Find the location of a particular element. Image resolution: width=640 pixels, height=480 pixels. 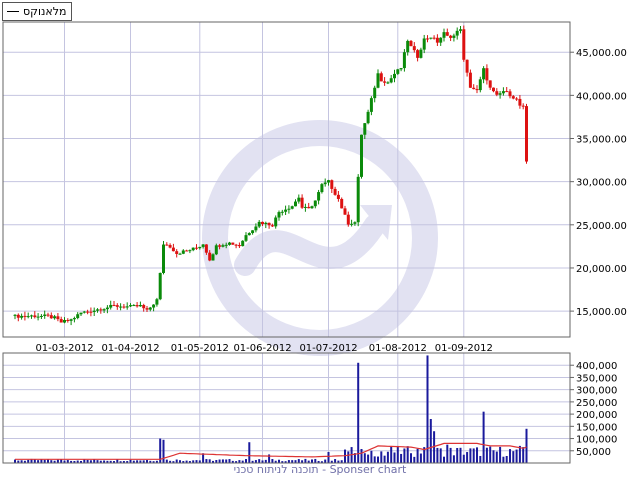

x-tick-label: 01-06-2012 is located at coordinates (262, 348).